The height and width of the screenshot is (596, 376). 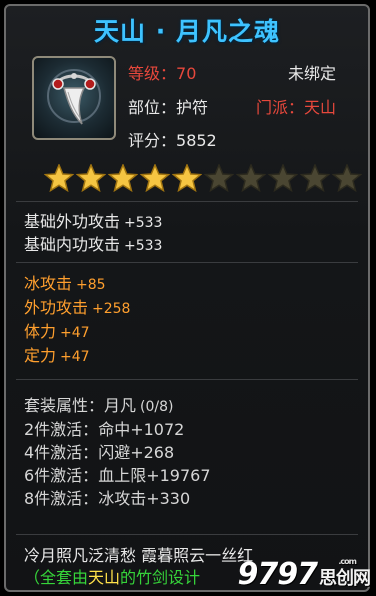 What do you see at coordinates (139, 555) in the screenshot?
I see `flavor-poem: 冷月照凡泛清愁 霞暮照云一丝红` at bounding box center [139, 555].